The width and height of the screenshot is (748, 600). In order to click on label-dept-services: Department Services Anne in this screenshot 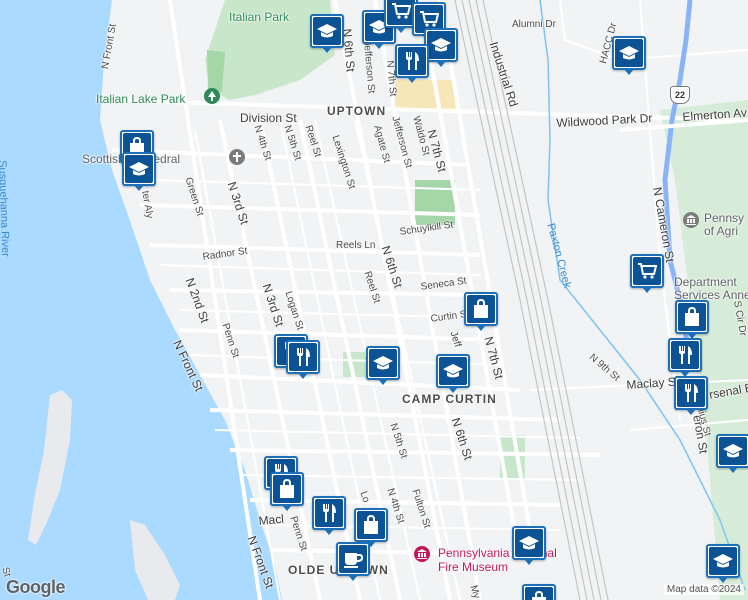, I will do `click(711, 288)`.